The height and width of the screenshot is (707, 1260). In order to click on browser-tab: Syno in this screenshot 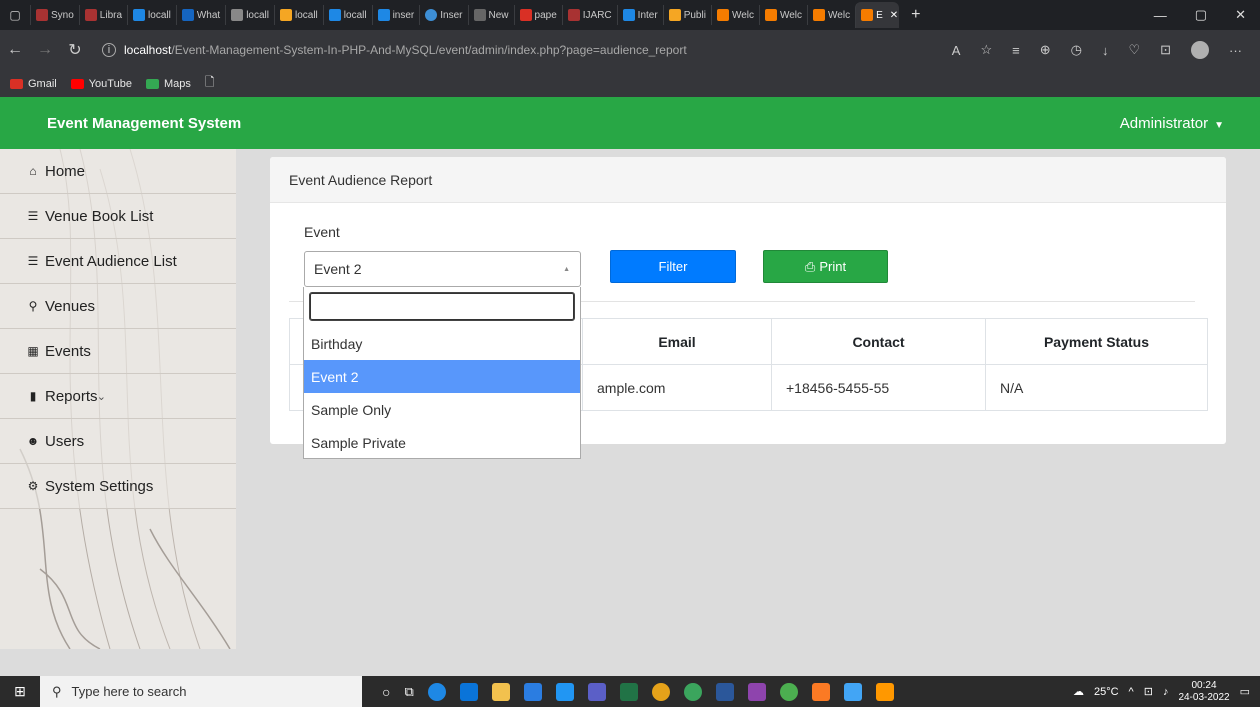, I will do `click(54, 15)`.